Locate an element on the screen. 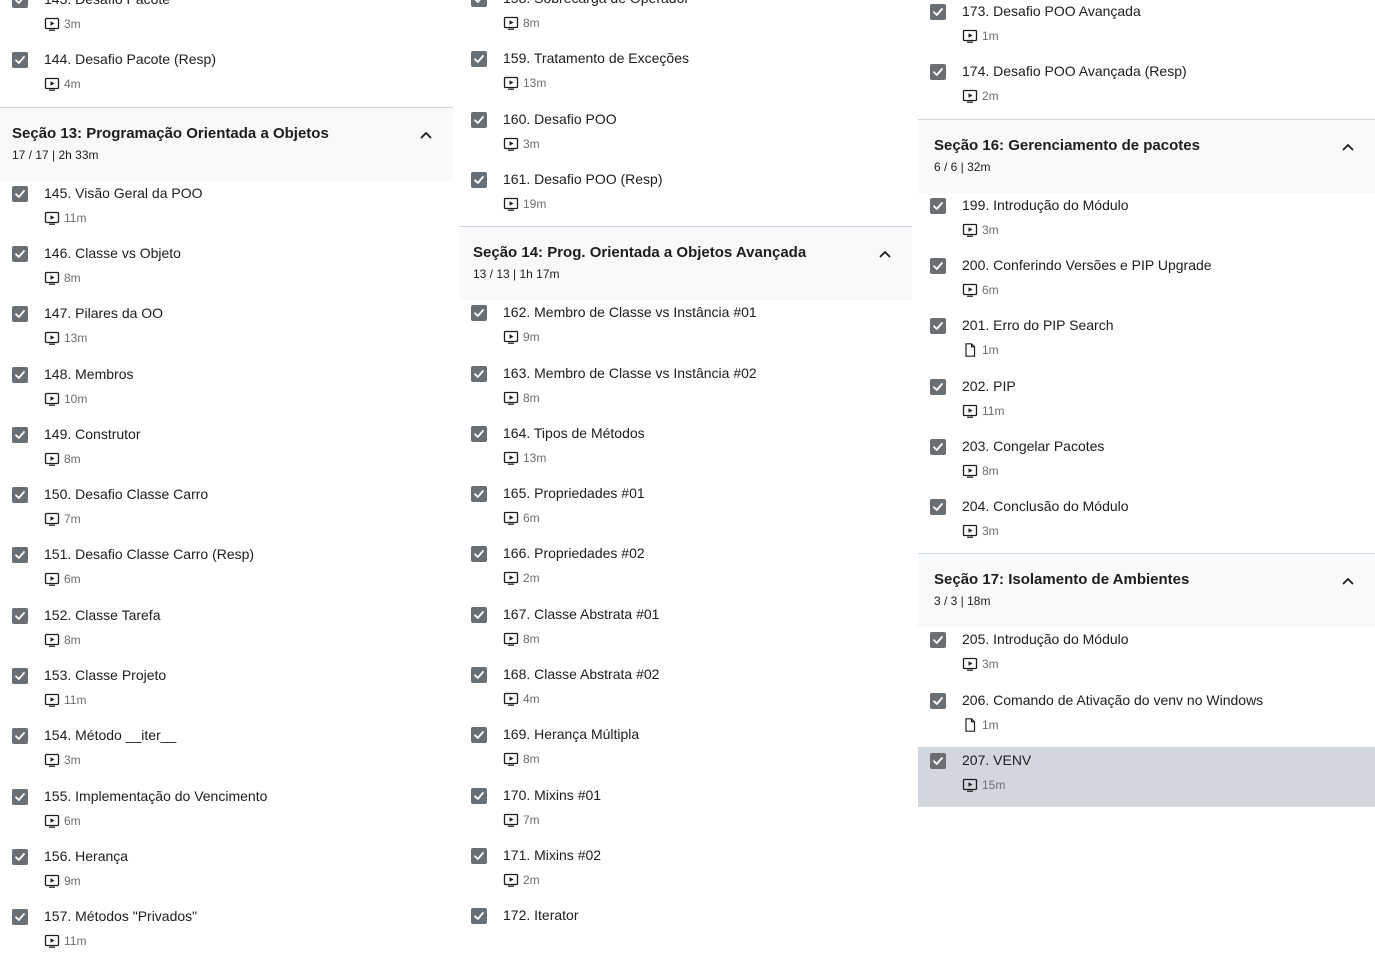 The width and height of the screenshot is (1375, 978). lecture-title: 202. PIP is located at coordinates (989, 385).